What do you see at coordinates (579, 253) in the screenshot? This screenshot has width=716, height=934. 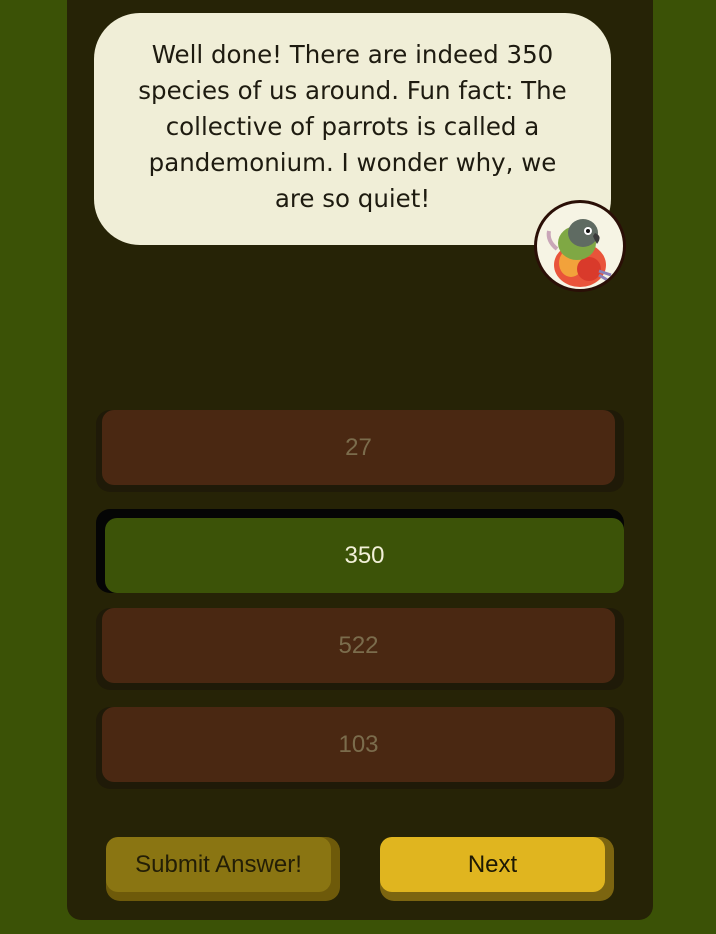 I see `parrot-icon` at bounding box center [579, 253].